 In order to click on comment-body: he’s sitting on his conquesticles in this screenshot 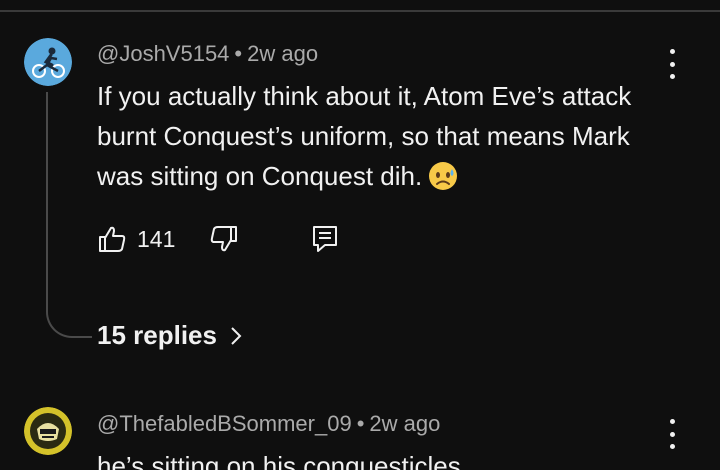, I will do `click(279, 460)`.